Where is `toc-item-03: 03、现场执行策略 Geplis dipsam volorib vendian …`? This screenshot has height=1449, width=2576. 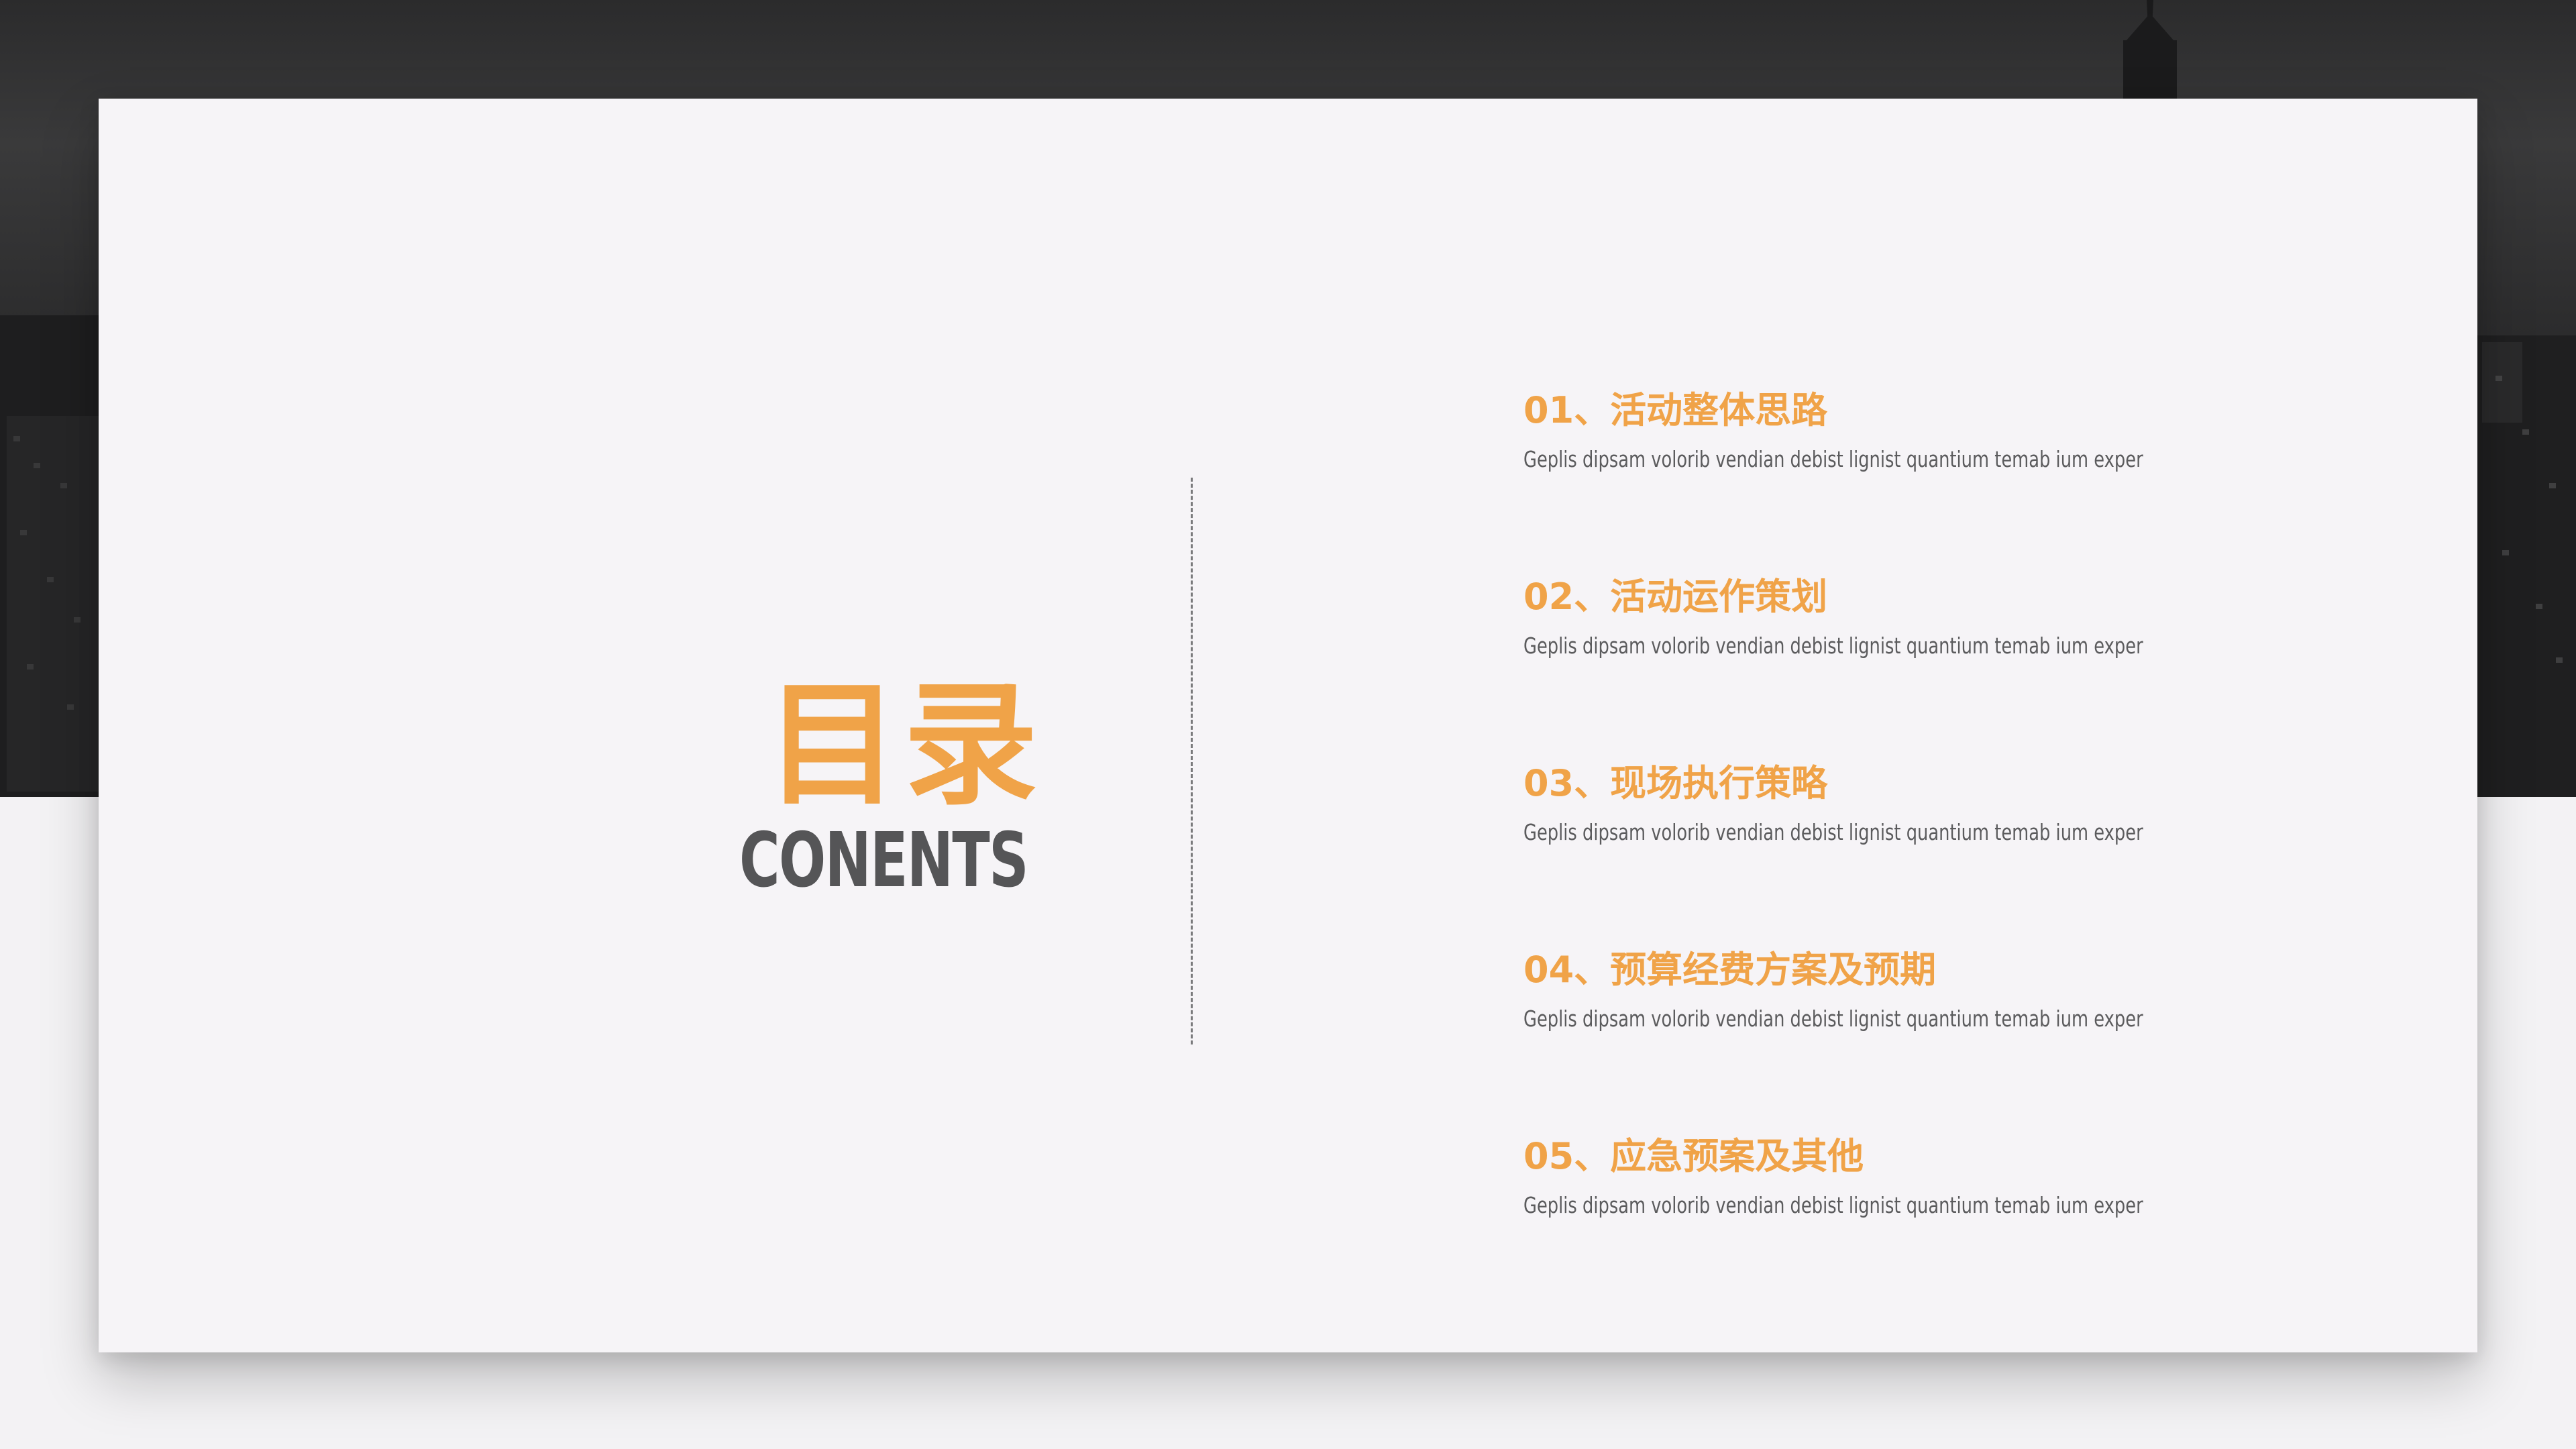 toc-item-03: 03、现场执行策略 Geplis dipsam volorib vendian … is located at coordinates (1959, 827).